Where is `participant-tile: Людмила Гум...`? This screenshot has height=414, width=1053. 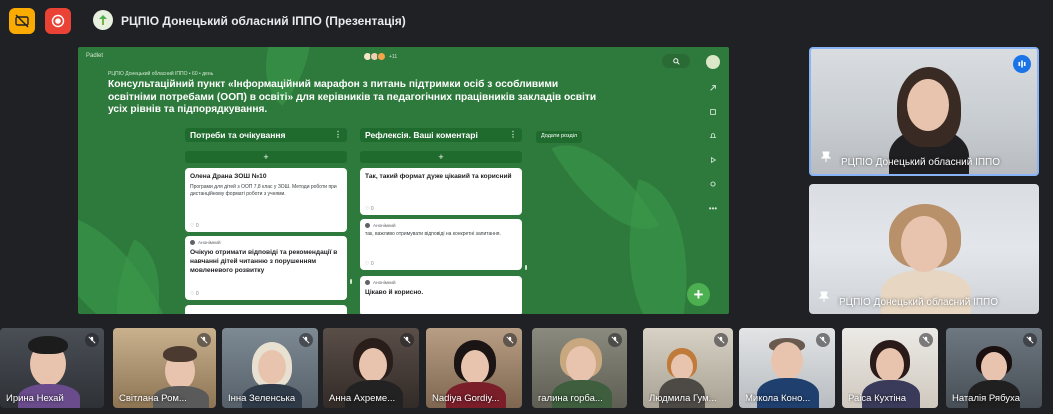
participant-tile: Людмила Гум... is located at coordinates (688, 368).